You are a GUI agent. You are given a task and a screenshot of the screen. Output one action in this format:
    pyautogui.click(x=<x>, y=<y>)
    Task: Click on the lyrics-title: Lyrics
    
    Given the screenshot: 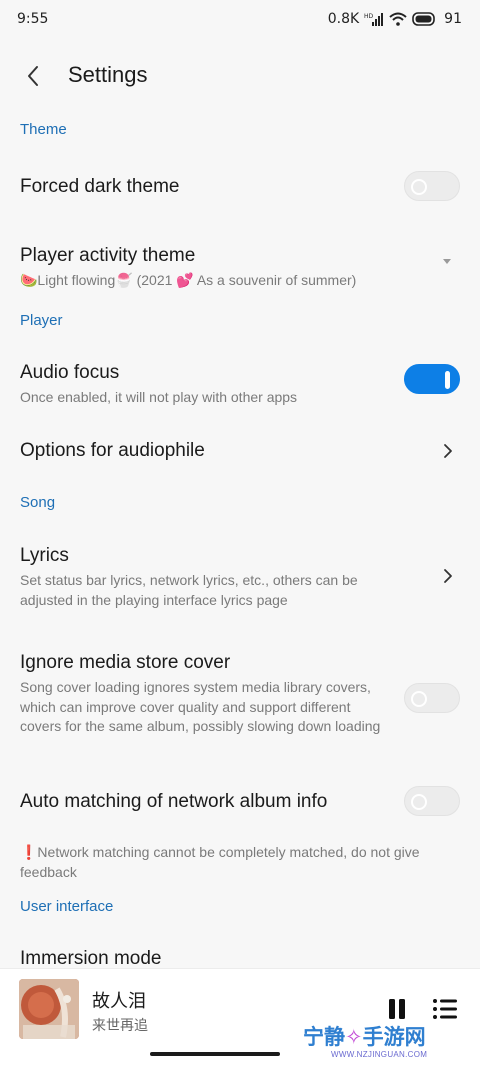 What is the action you would take?
    pyautogui.click(x=44, y=555)
    